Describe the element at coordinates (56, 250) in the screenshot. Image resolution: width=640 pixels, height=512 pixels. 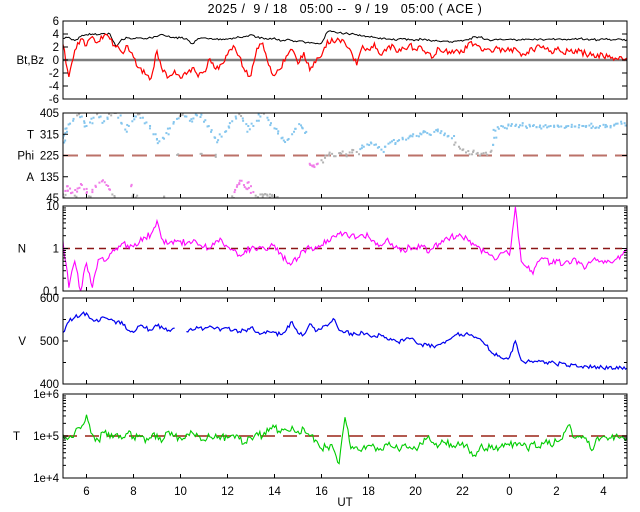
I see `density-panel-ytick-label: 1` at that location.